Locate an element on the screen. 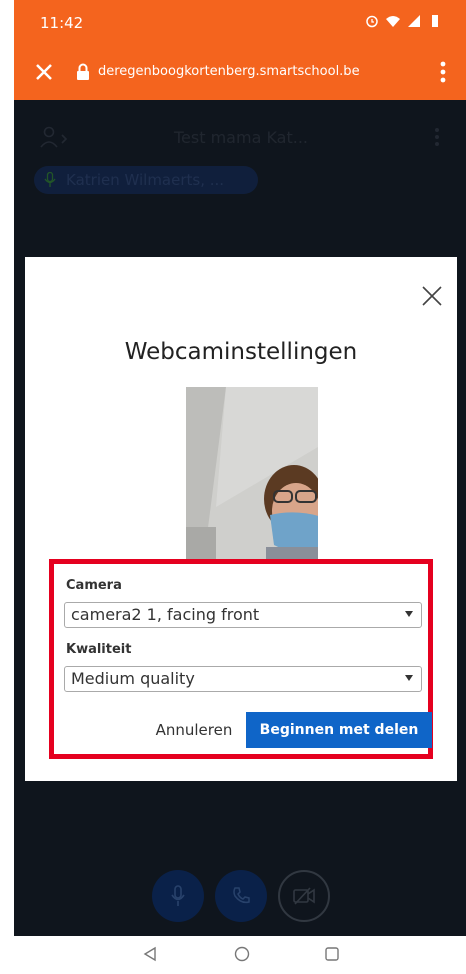  alarm-icon is located at coordinates (372, 21).